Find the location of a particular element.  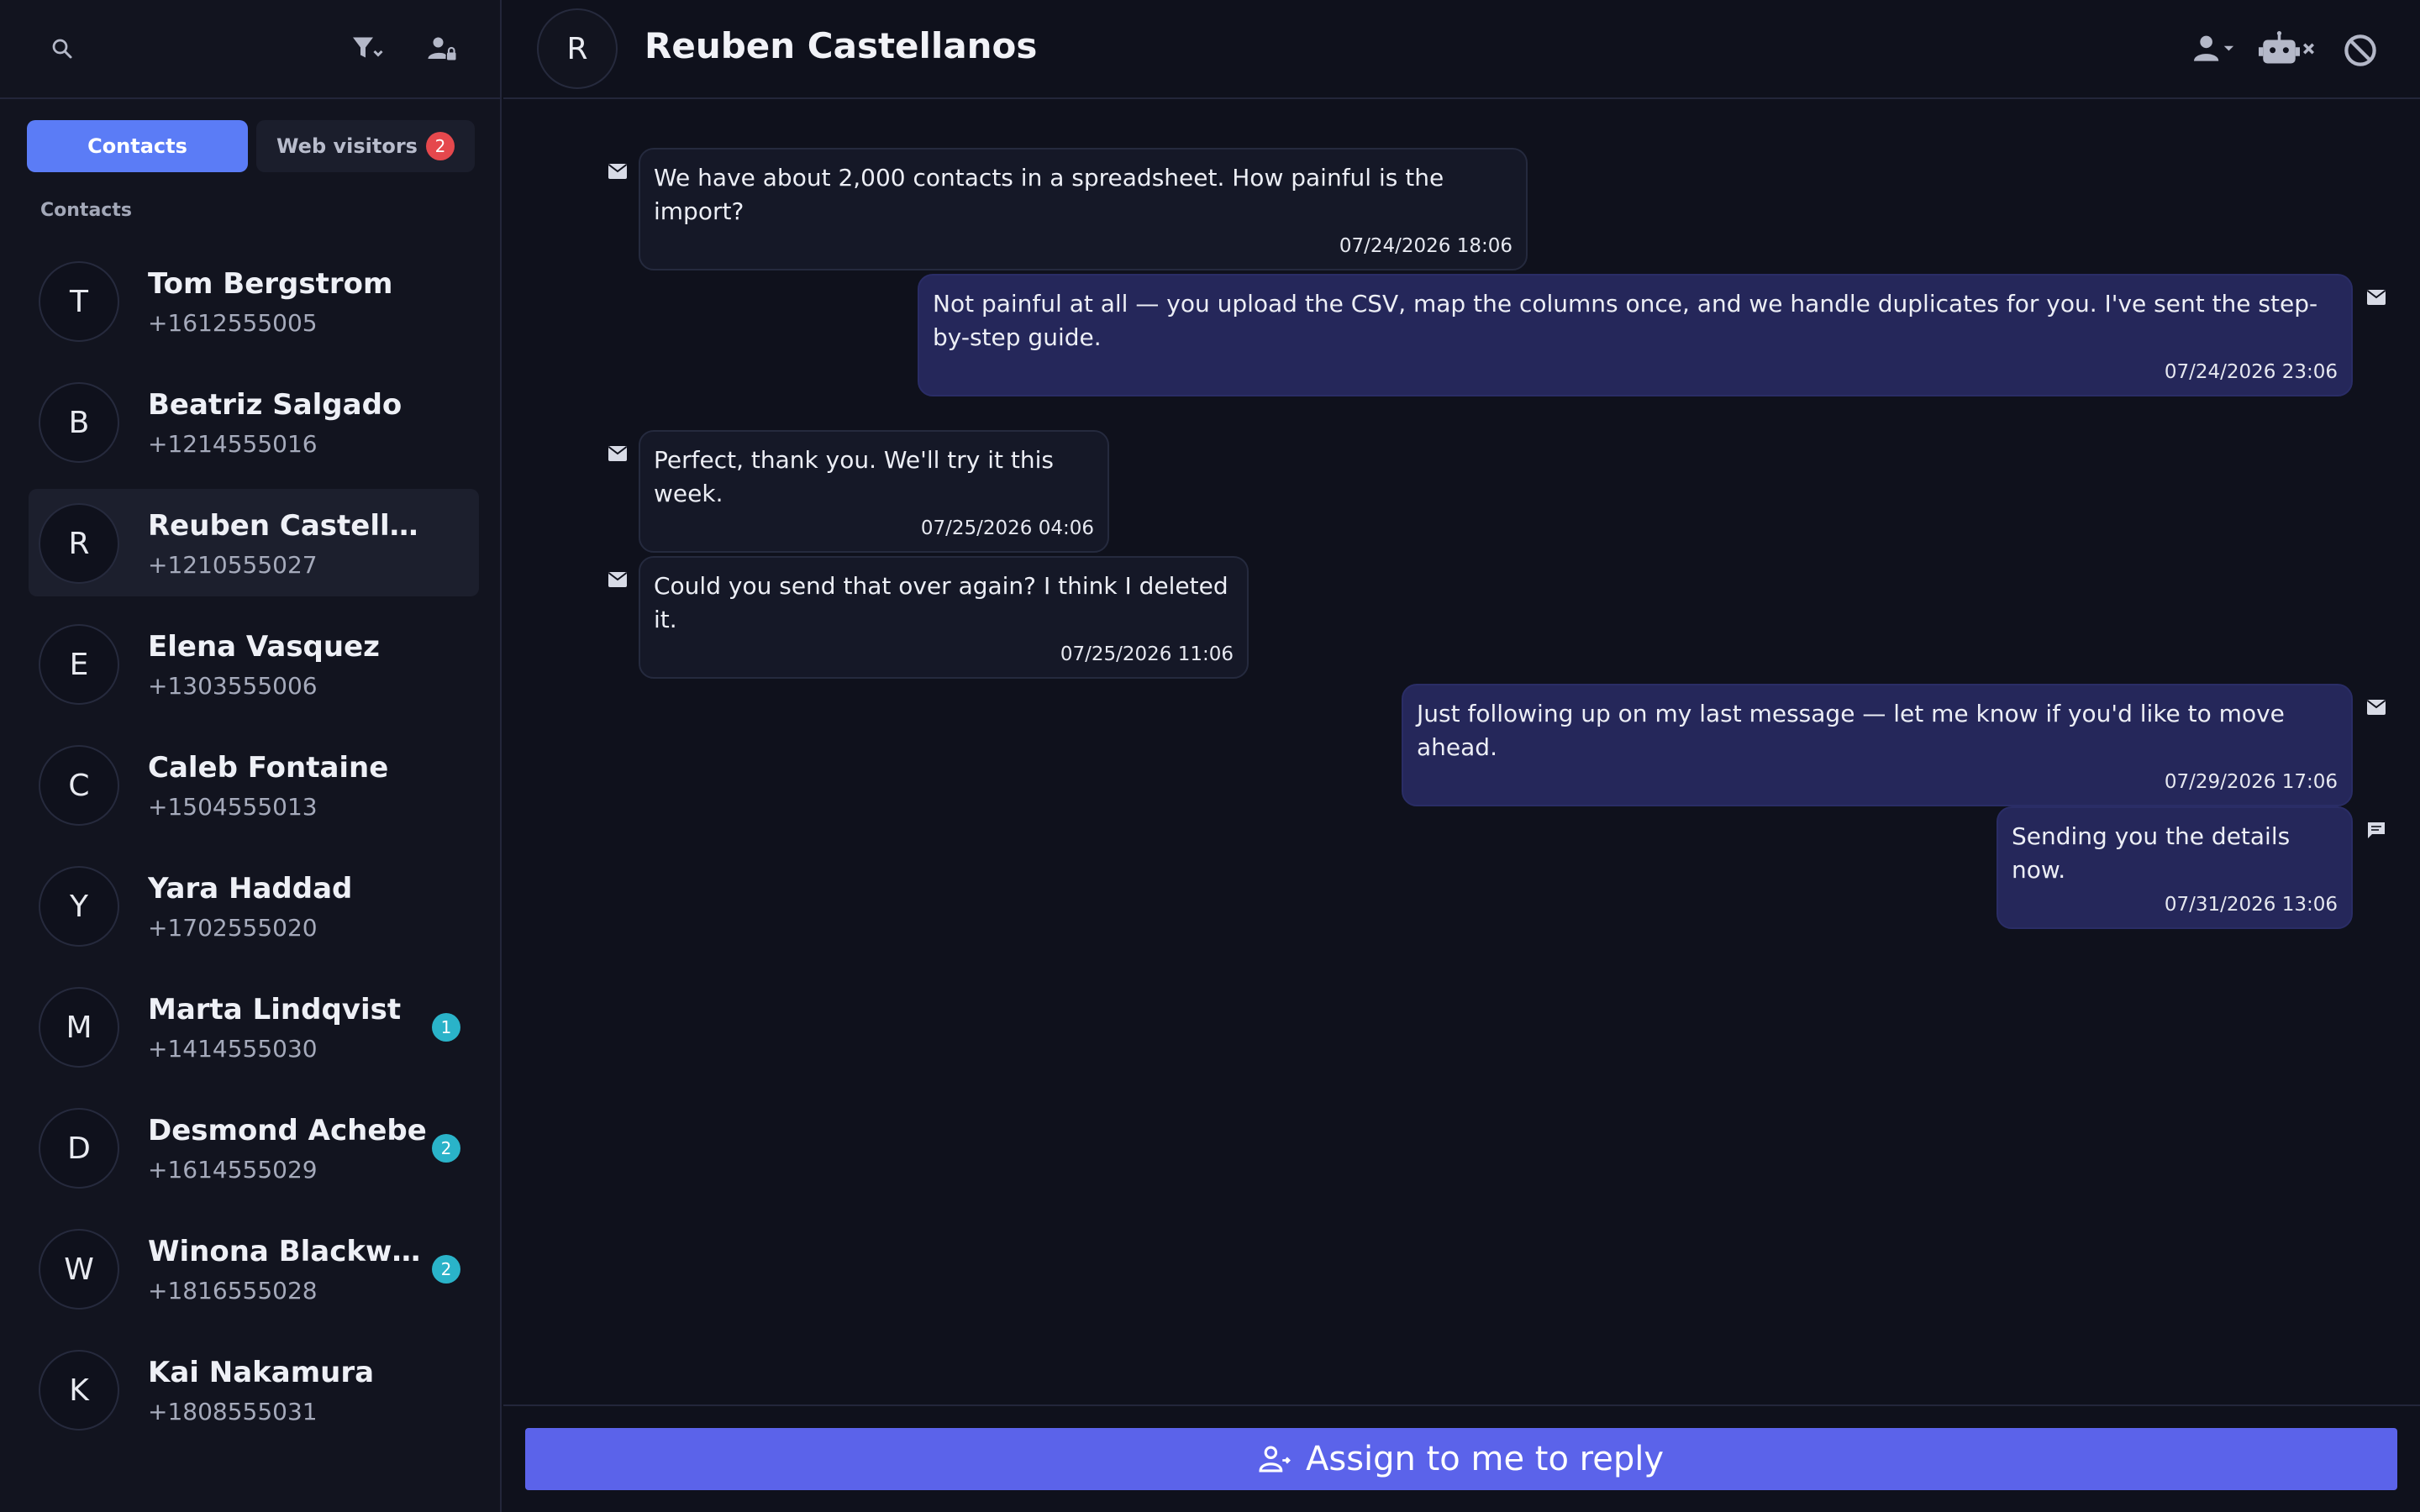

contact-name: Marta Lindqvist is located at coordinates (275, 1009).